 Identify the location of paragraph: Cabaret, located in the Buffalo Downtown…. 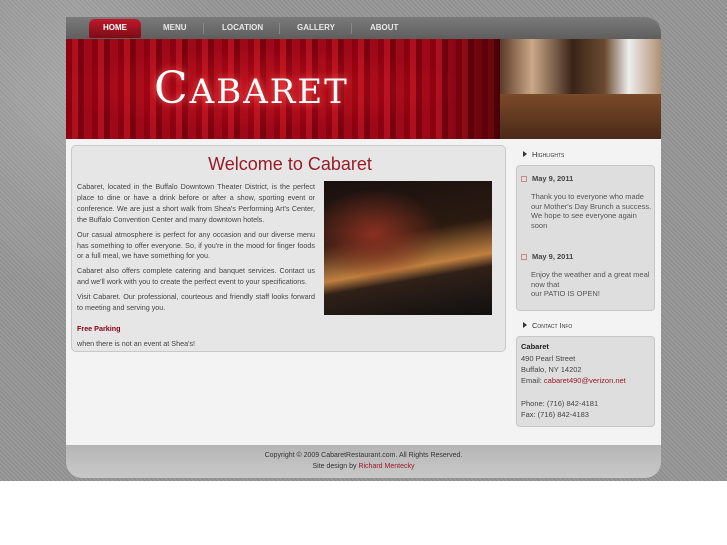
(196, 203).